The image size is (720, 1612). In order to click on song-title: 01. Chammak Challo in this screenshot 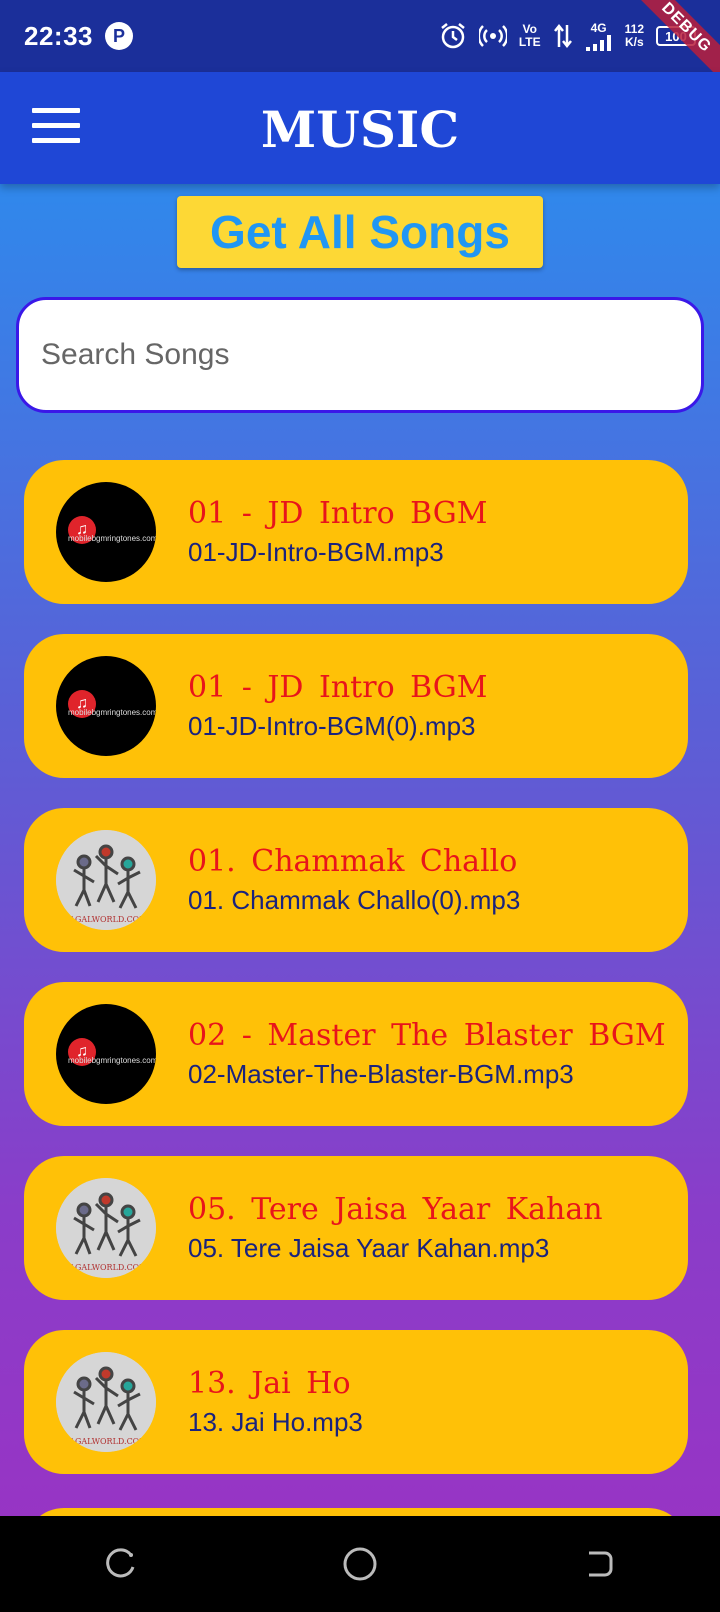, I will do `click(353, 861)`.